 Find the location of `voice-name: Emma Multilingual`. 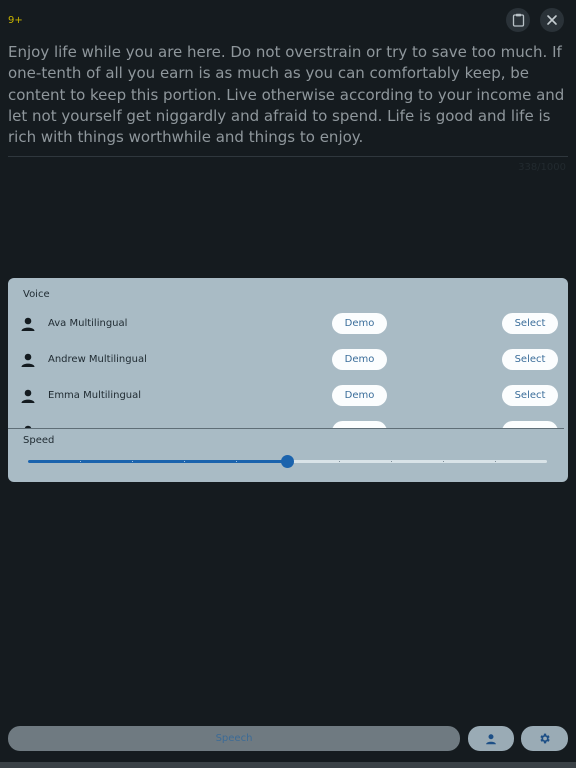

voice-name: Emma Multilingual is located at coordinates (95, 395).